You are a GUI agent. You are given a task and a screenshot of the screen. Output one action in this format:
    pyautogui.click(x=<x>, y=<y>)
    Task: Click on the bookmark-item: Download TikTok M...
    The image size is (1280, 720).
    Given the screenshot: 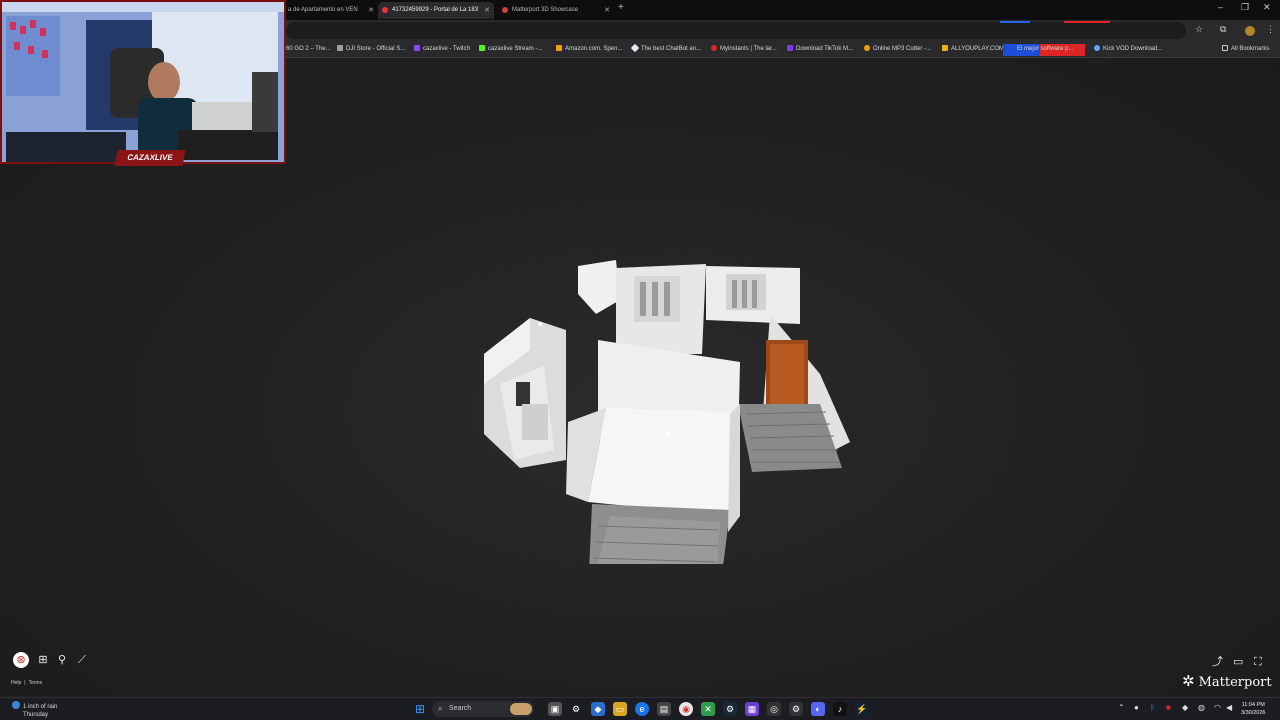 What is the action you would take?
    pyautogui.click(x=820, y=49)
    